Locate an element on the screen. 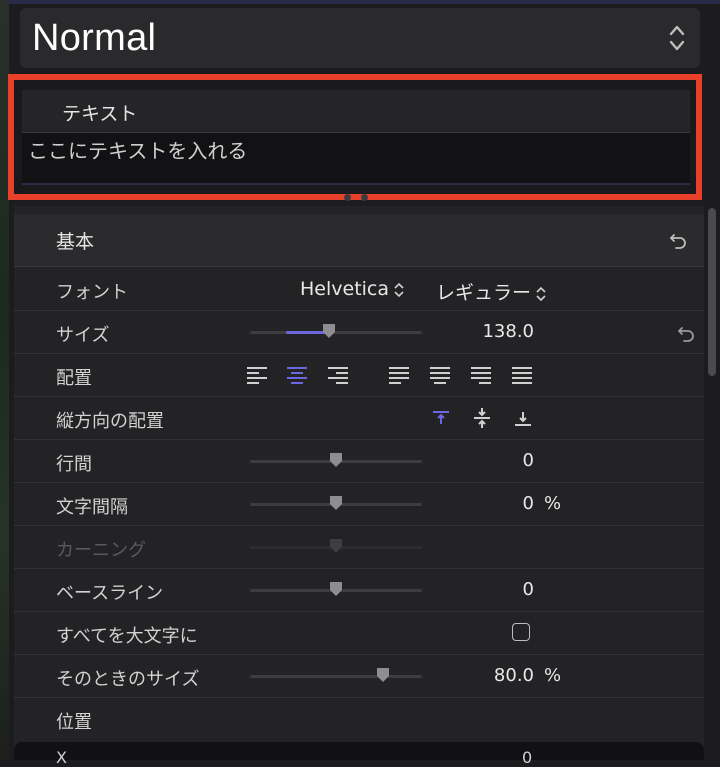  font-row: フォント Helvetica レギュラー is located at coordinates (359, 289).